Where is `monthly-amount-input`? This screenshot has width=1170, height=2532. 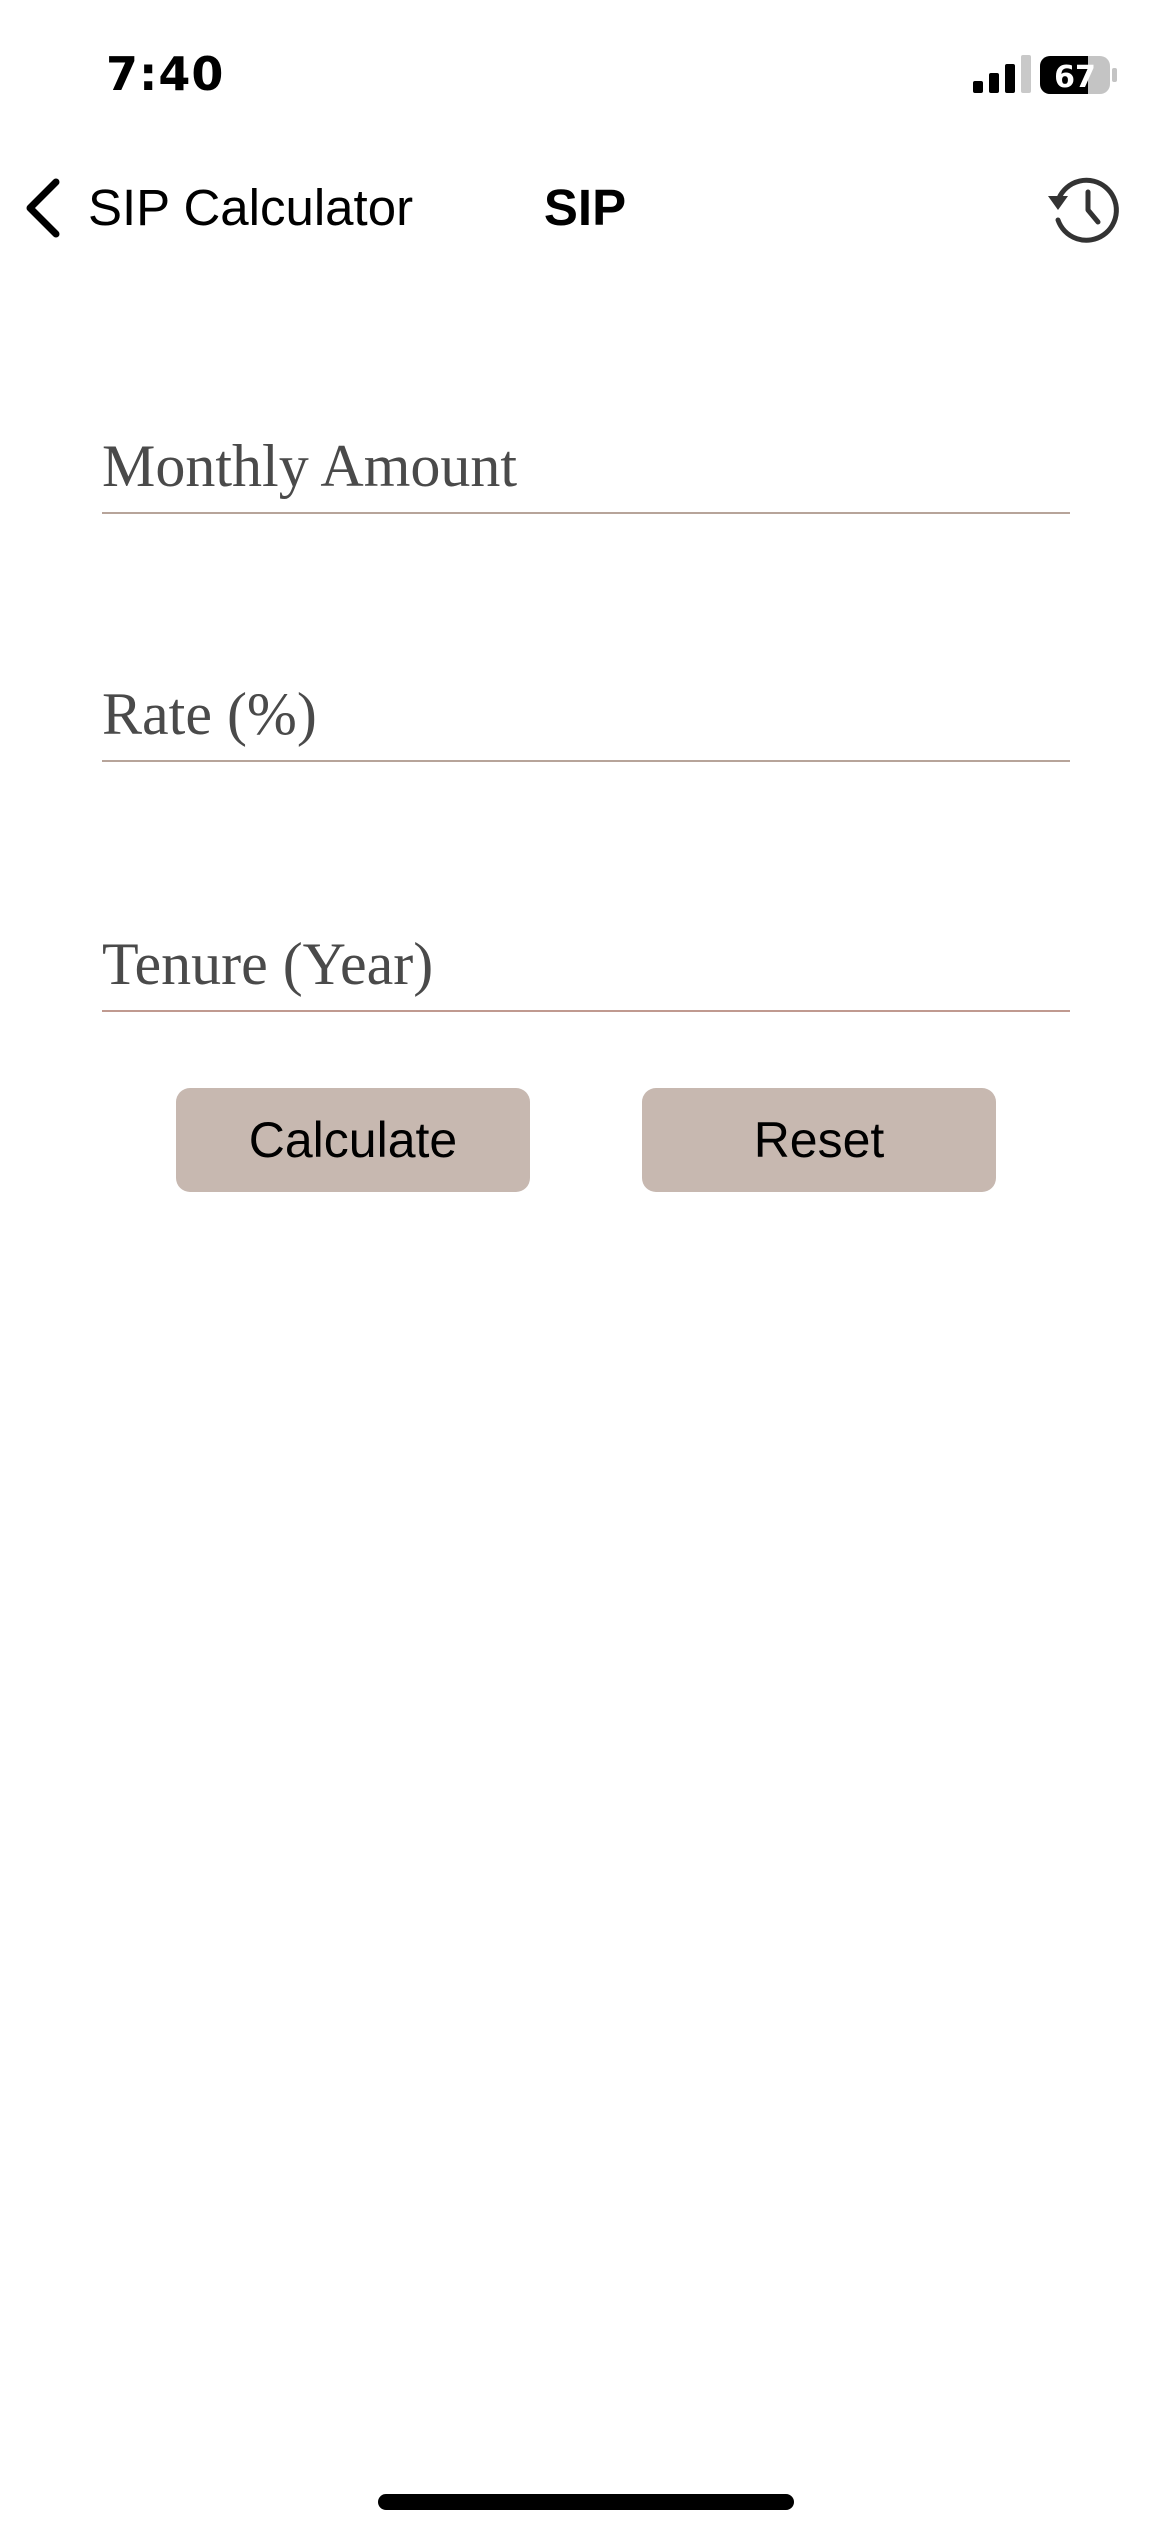
monthly-amount-input is located at coordinates (586, 466).